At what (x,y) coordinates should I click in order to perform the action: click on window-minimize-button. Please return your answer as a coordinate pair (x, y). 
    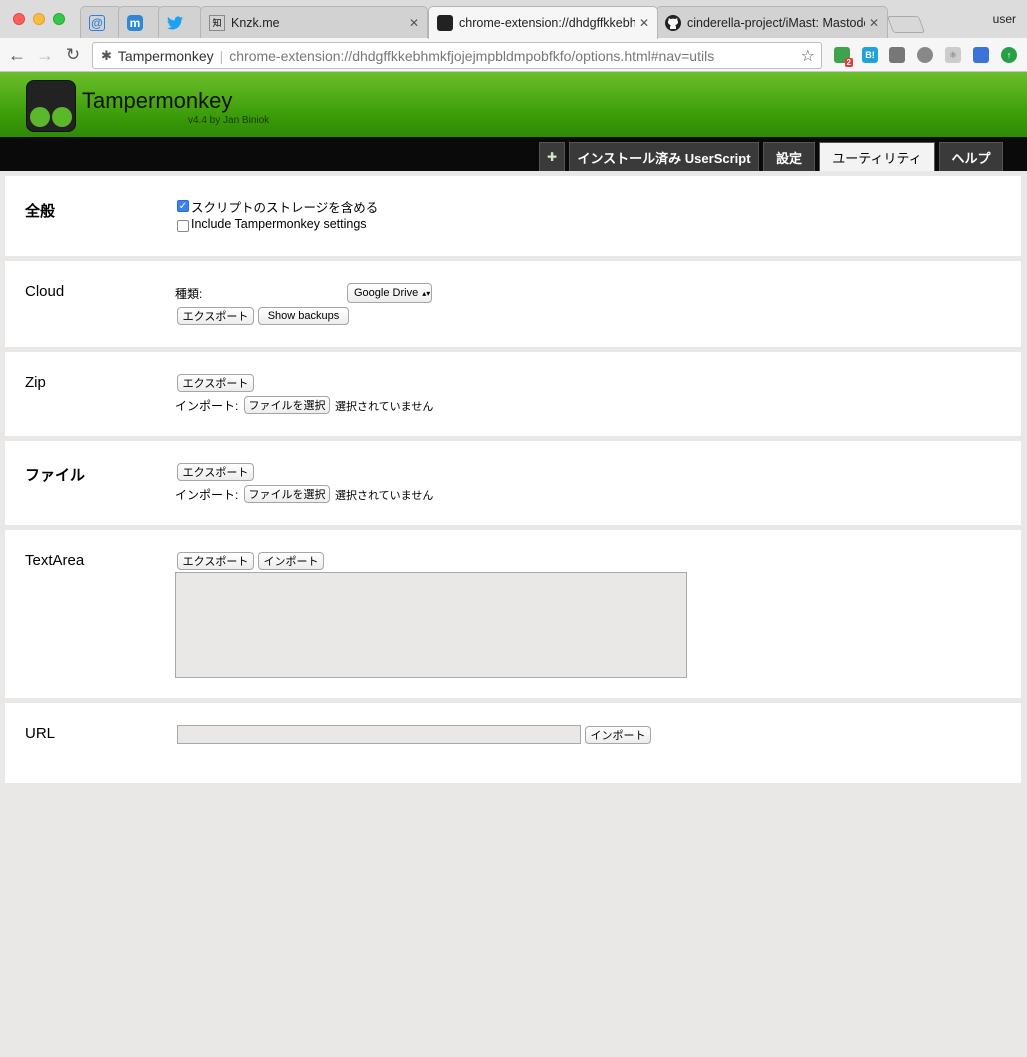
    Looking at the image, I should click on (39, 19).